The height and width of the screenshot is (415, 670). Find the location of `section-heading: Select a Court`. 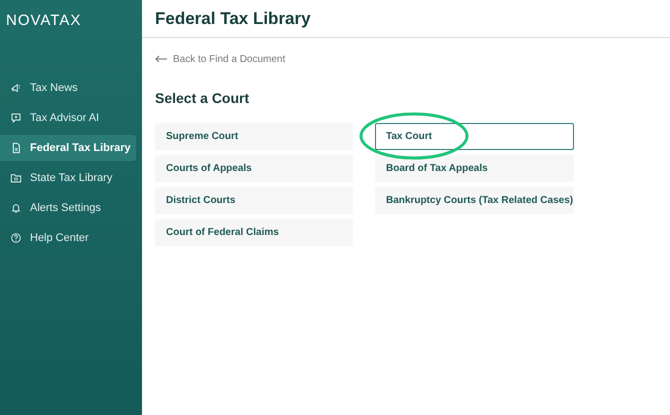

section-heading: Select a Court is located at coordinates (202, 98).